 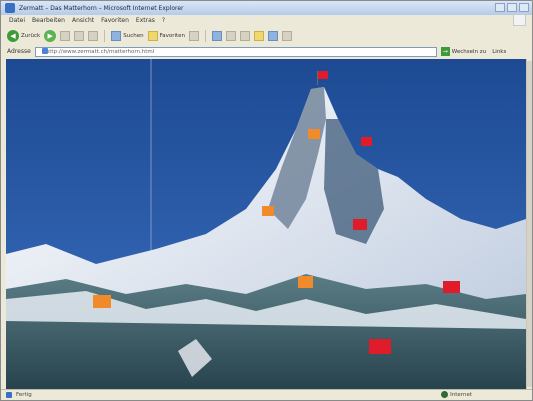 I want to click on page-favicon-icon, so click(x=45, y=51).